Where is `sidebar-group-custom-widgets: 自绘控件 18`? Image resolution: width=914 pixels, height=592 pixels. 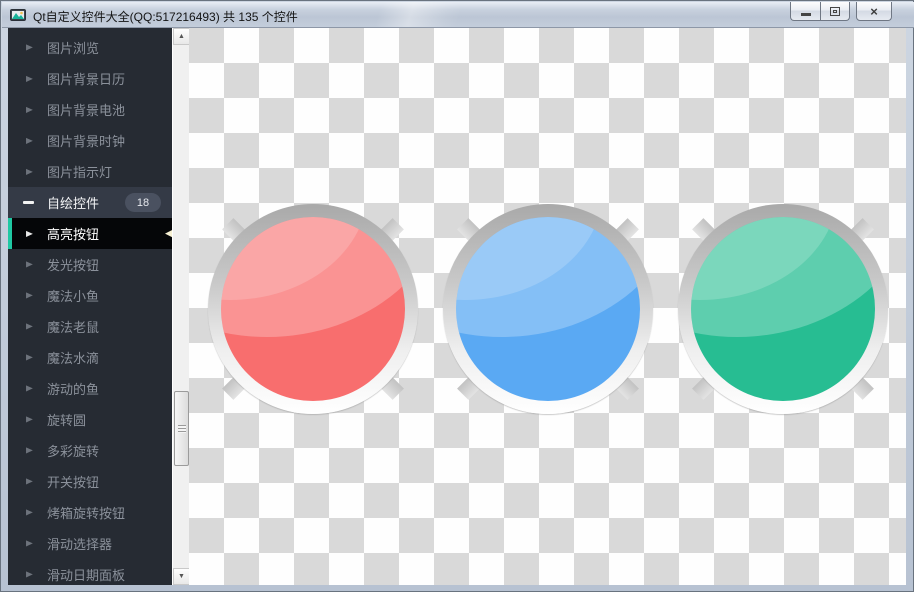
sidebar-group-custom-widgets: 自绘控件 18 is located at coordinates (90, 202).